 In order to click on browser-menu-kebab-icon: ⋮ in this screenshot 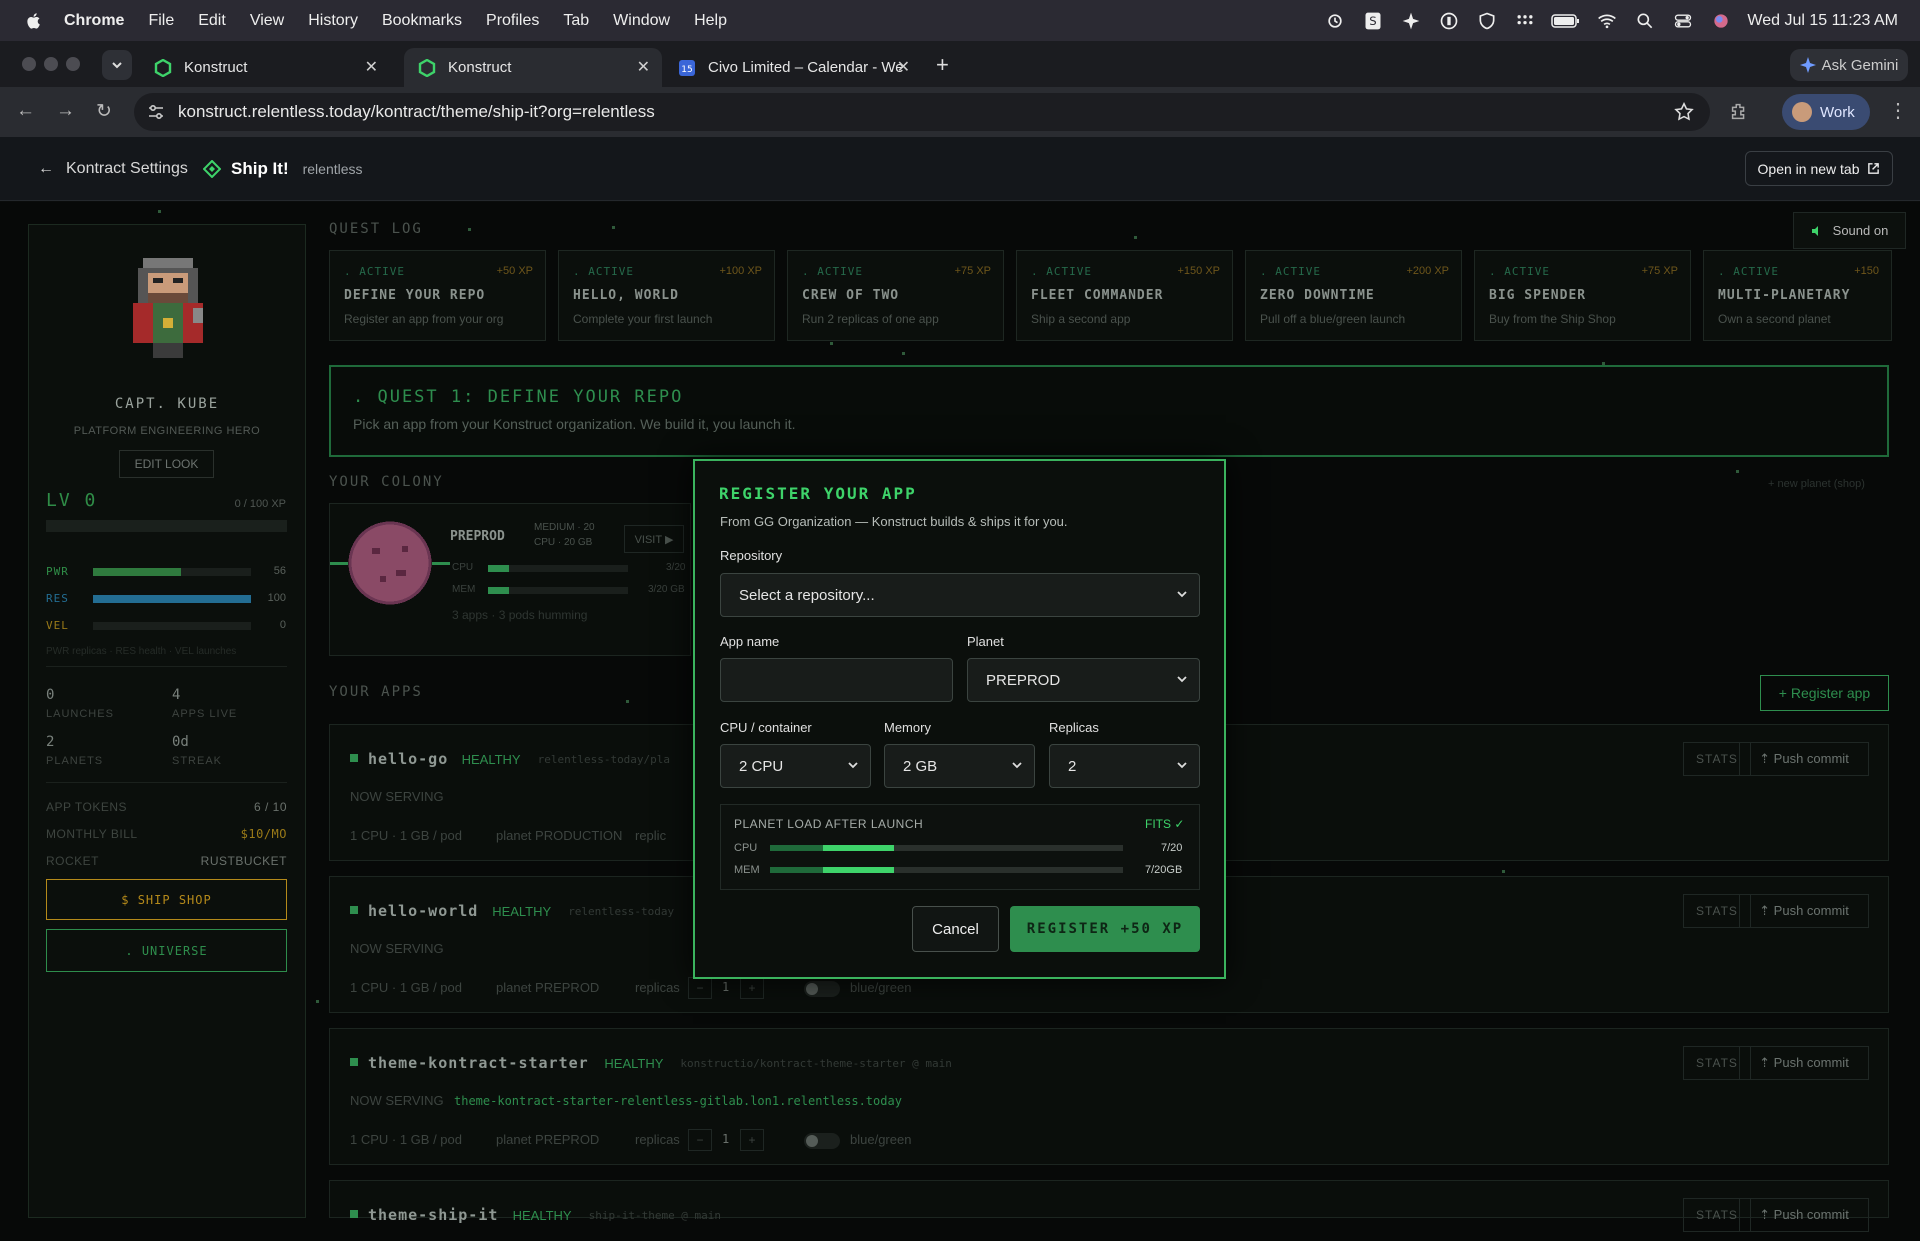, I will do `click(1898, 110)`.